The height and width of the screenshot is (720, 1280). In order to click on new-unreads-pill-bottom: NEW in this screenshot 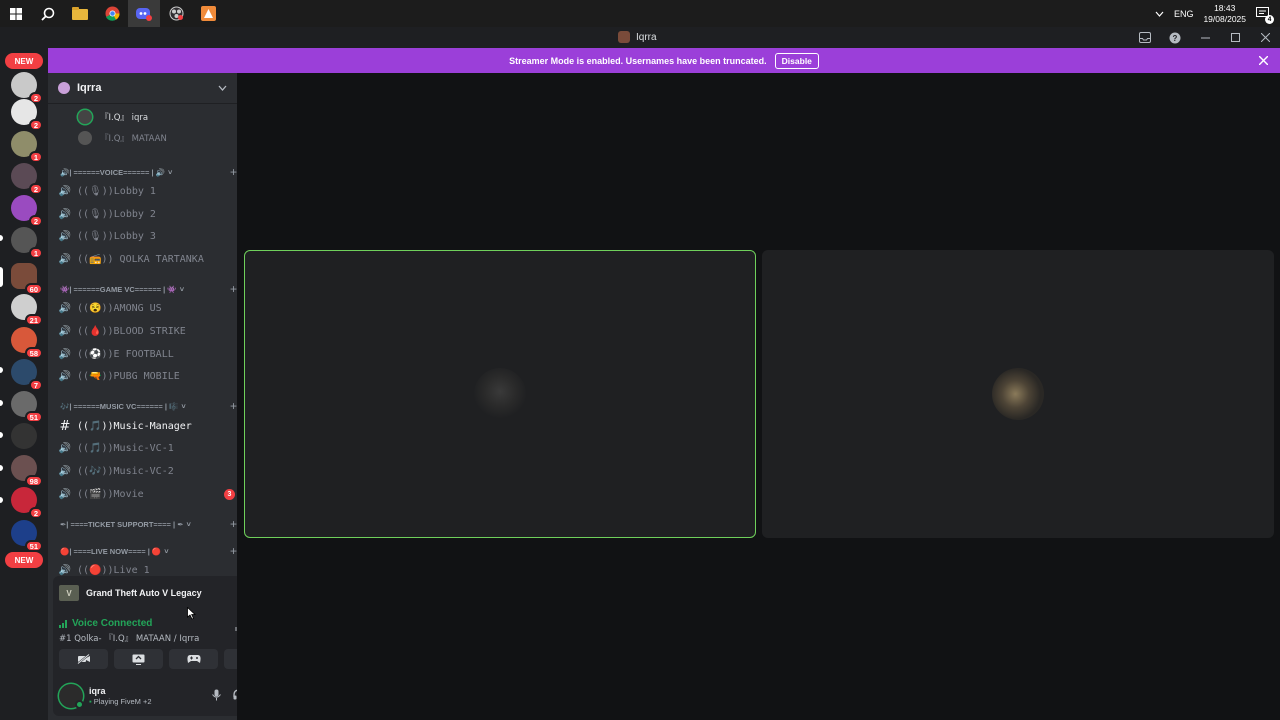, I will do `click(24, 560)`.